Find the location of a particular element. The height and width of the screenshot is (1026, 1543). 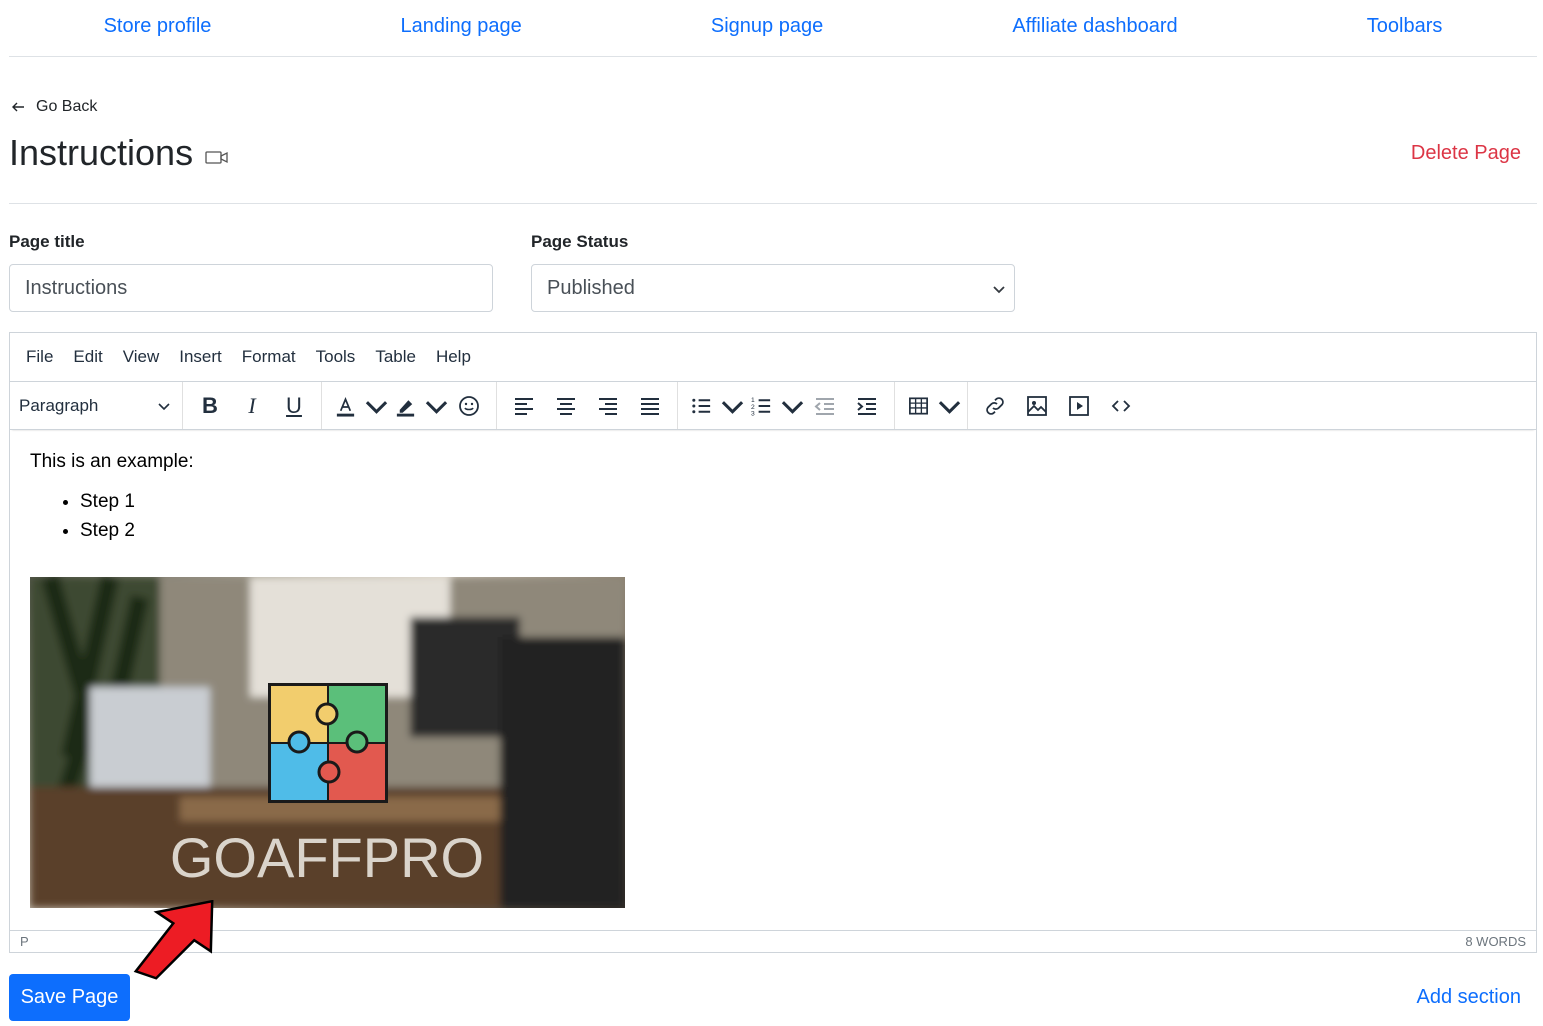

bullet-list-icon is located at coordinates (701, 405).